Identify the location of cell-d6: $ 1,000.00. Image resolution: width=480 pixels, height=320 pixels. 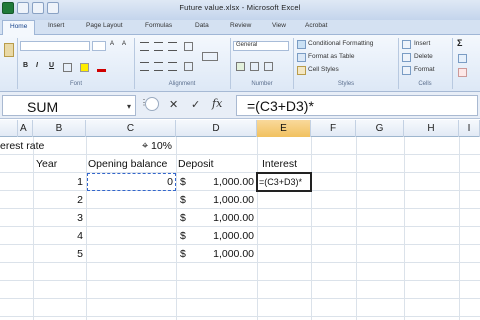
(216, 236).